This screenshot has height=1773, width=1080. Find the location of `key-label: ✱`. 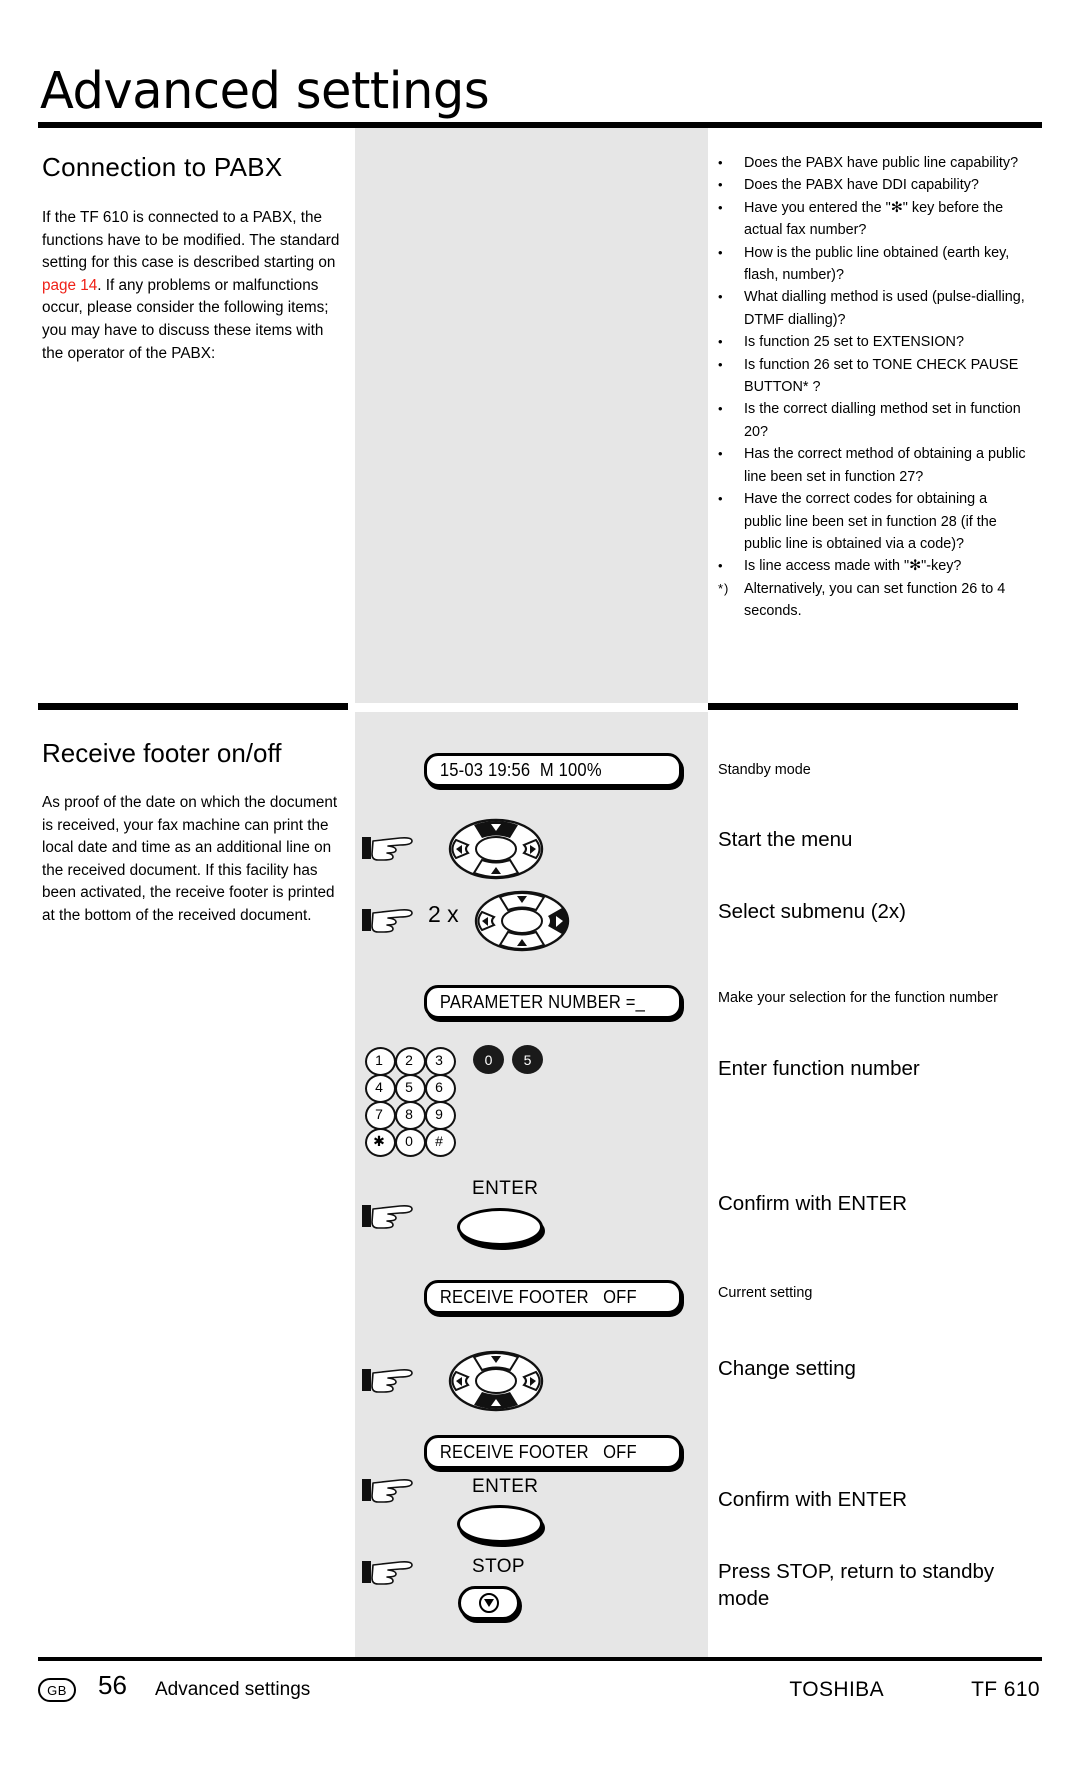

key-label: ✱ is located at coordinates (379, 1140).